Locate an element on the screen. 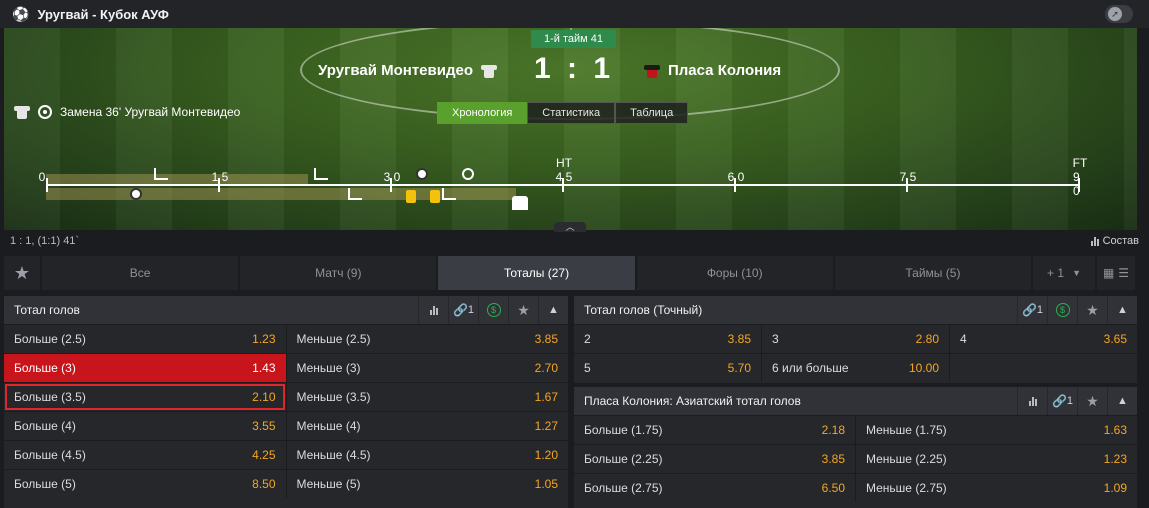 Image resolution: width=1149 pixels, height=508 pixels. layout-switch: ▦ ☰ is located at coordinates (1117, 273).